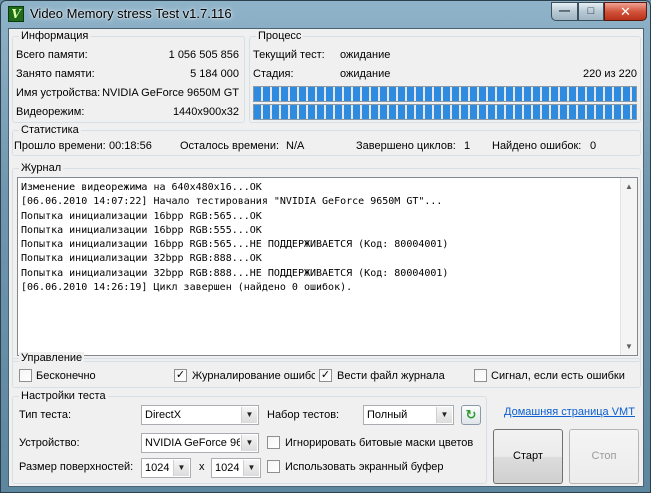 Image resolution: width=651 pixels, height=493 pixels. What do you see at coordinates (141, 230) in the screenshot?
I see `journal-line: Попытка инициализации 16bpp RGB:555...OK` at bounding box center [141, 230].